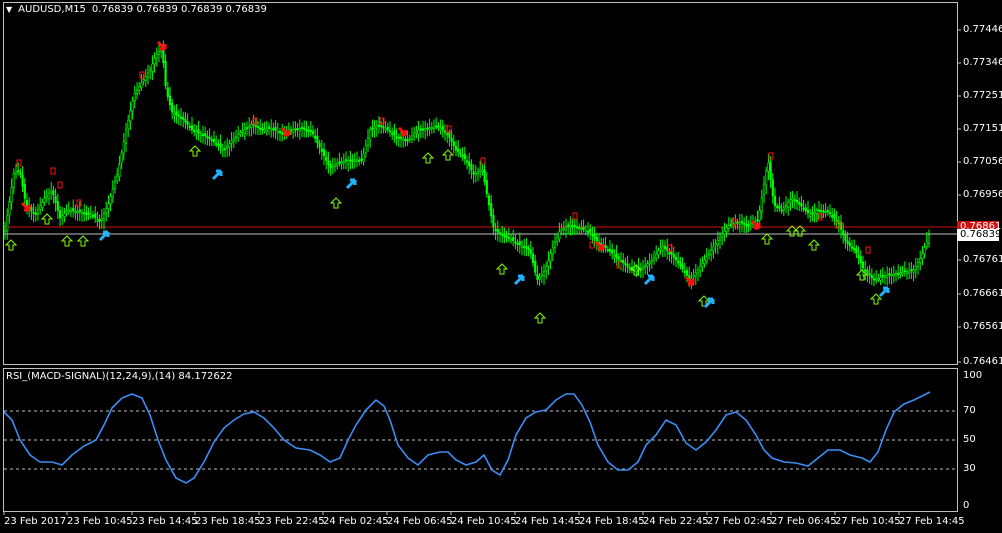  Describe the element at coordinates (9, 9) in the screenshot. I see `dropdown-triangle-icon: ▼` at that location.